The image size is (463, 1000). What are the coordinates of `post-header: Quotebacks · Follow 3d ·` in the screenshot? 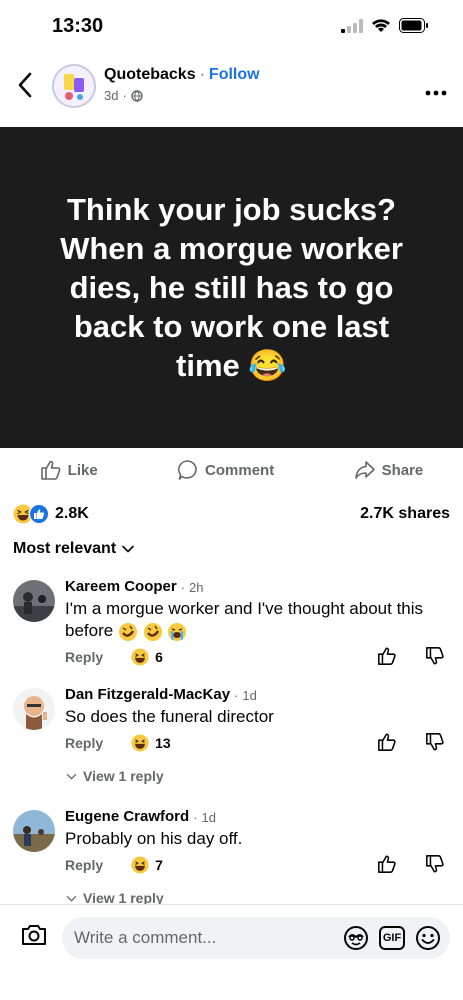 It's located at (231, 86).